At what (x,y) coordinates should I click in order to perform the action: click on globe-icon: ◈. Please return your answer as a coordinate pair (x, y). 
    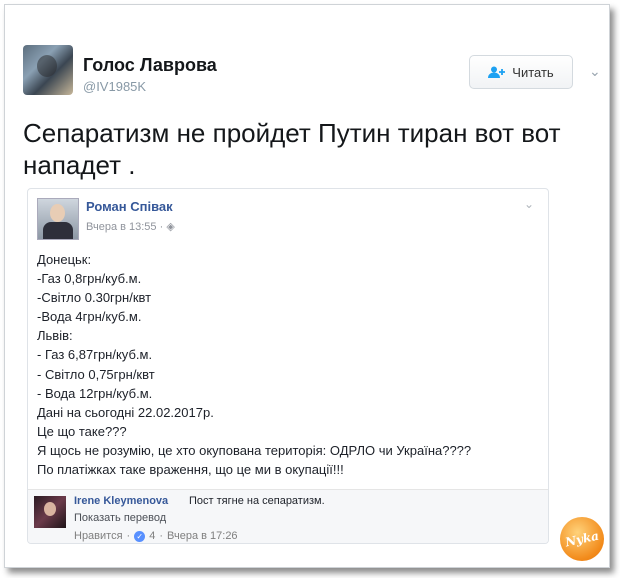
    Looking at the image, I should click on (170, 227).